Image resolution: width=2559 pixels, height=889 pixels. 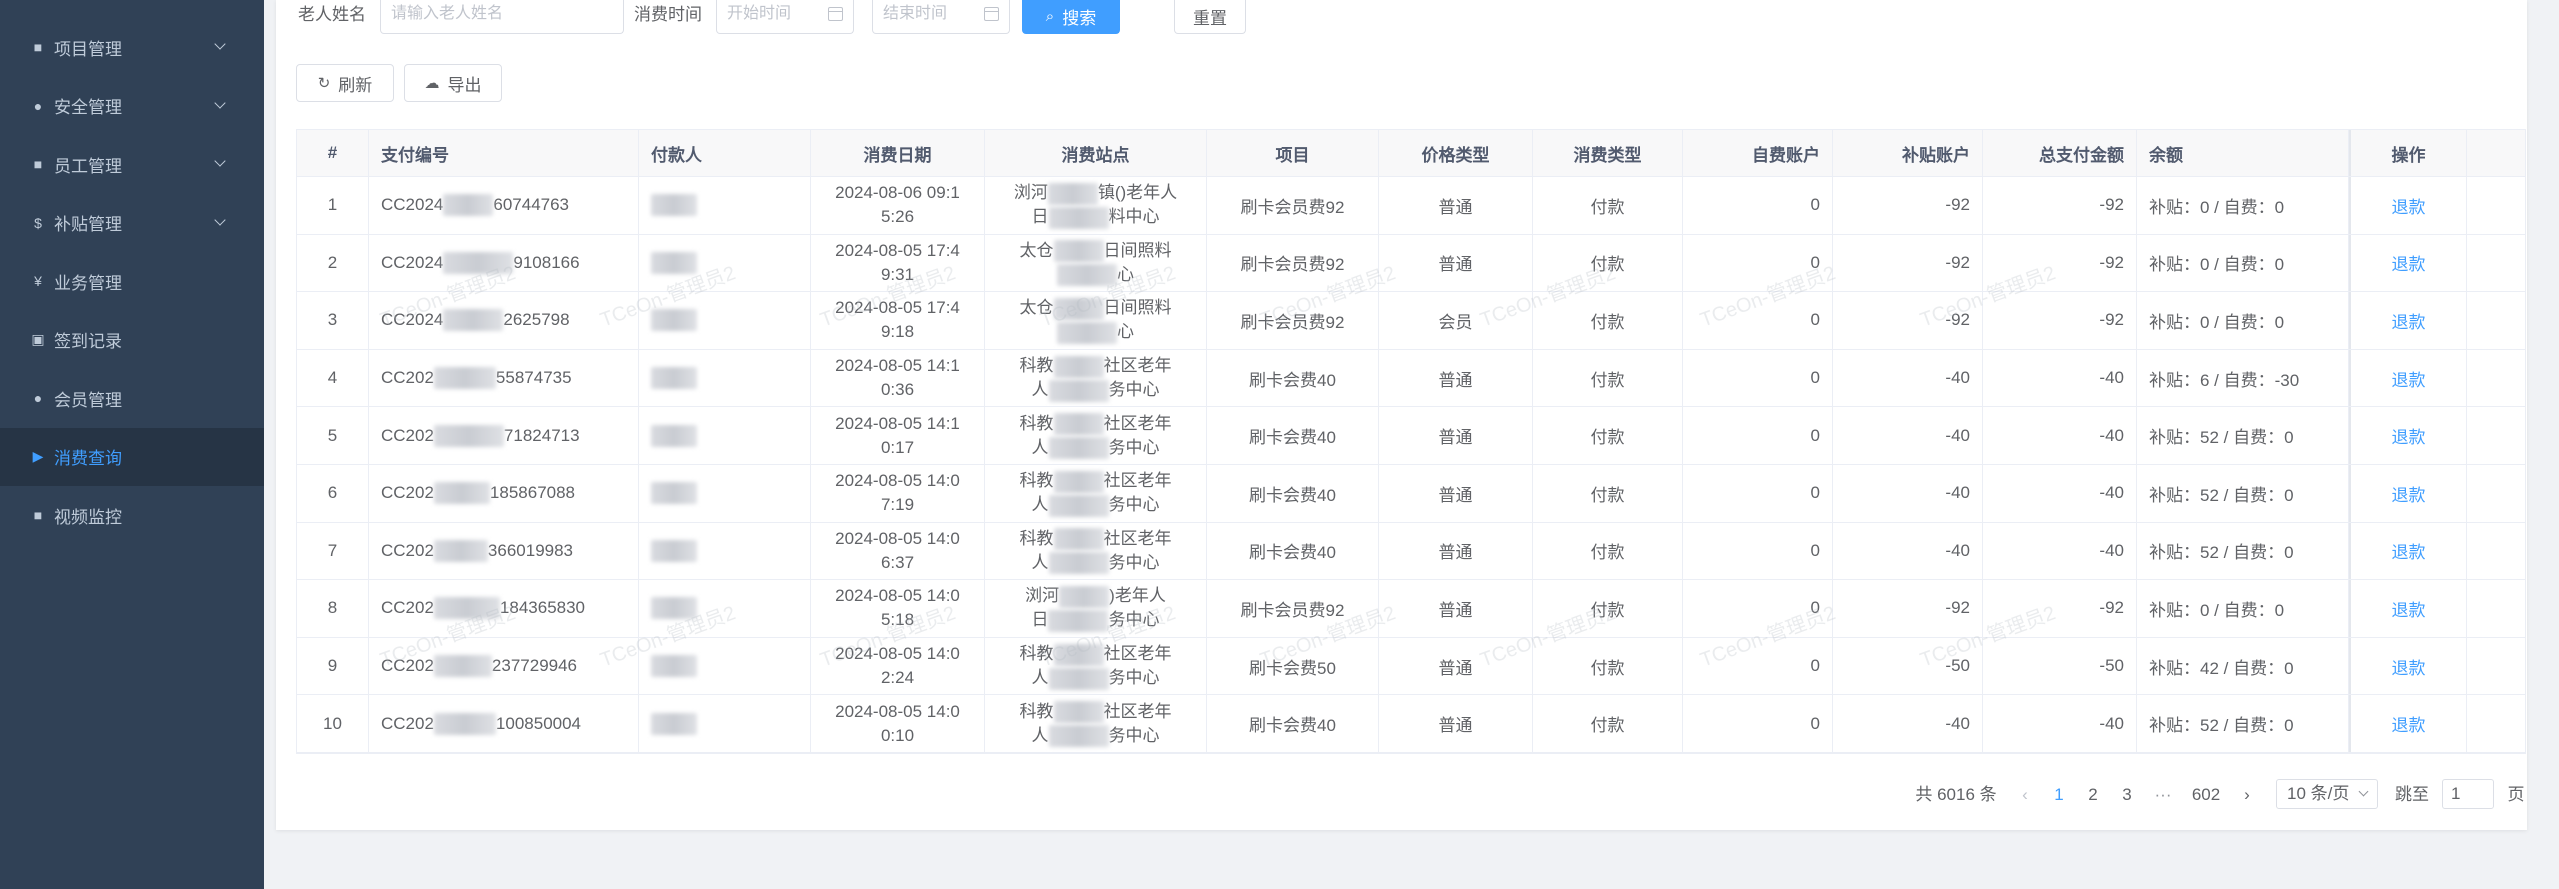 What do you see at coordinates (132, 281) in the screenshot?
I see `sidebar-item: ¥ 业务管理` at bounding box center [132, 281].